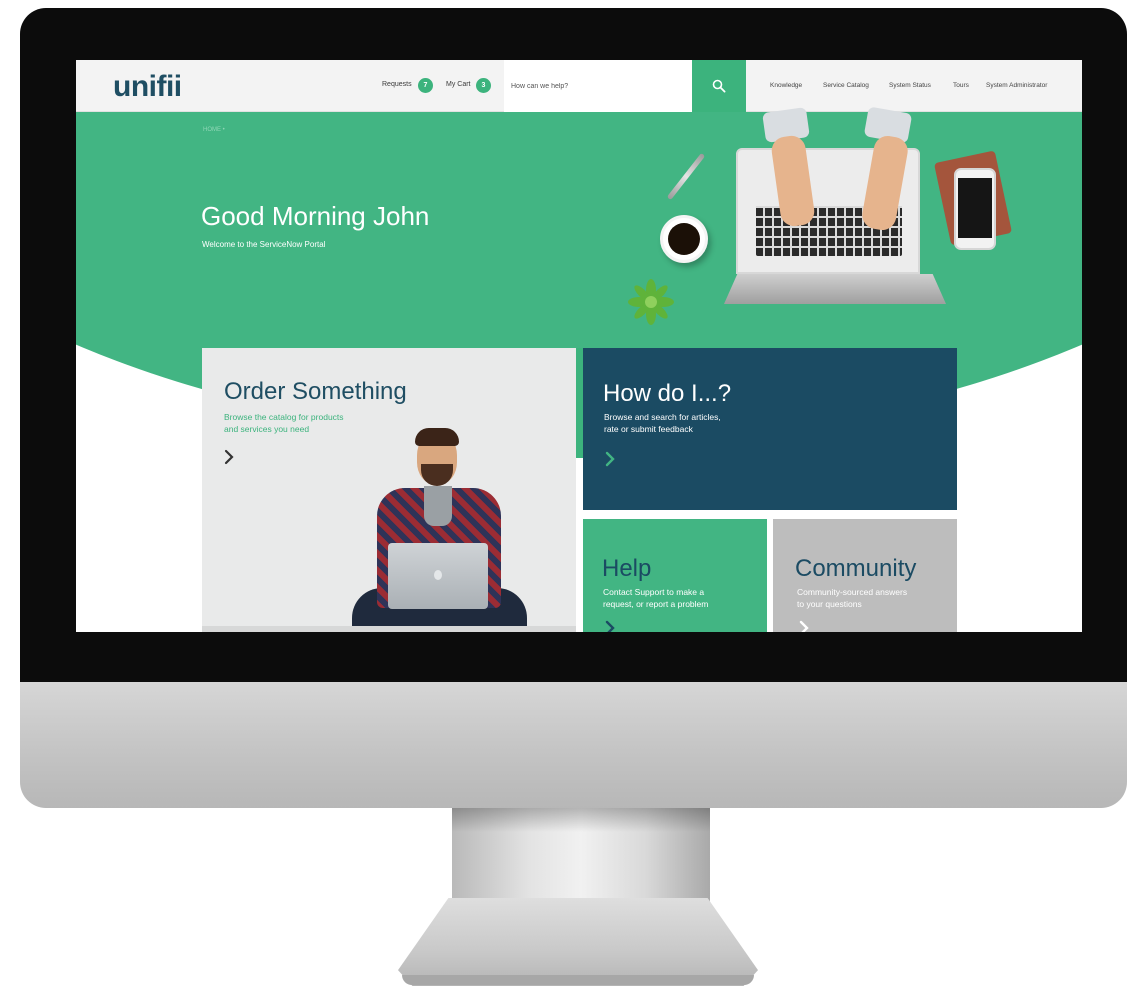 The height and width of the screenshot is (991, 1127). What do you see at coordinates (267, 429) in the screenshot?
I see `order-tile-desc-2: and services you need` at bounding box center [267, 429].